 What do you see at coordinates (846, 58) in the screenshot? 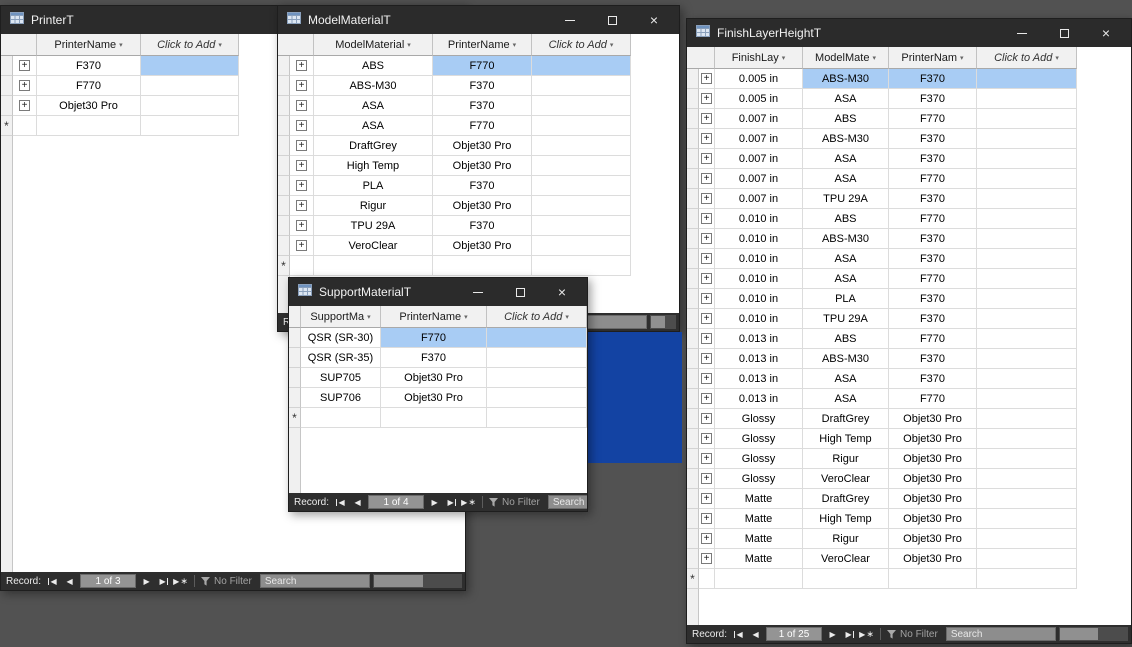
I see `column-header-modelmate: ModelMate ▾` at bounding box center [846, 58].